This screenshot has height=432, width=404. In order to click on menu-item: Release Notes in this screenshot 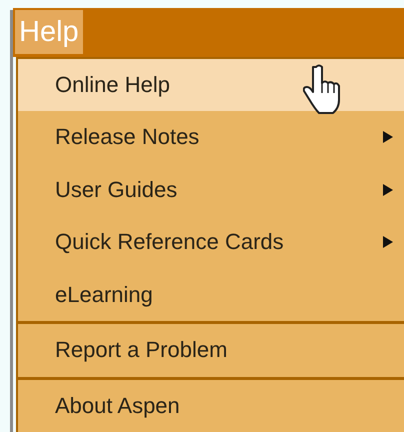, I will do `click(211, 137)`.